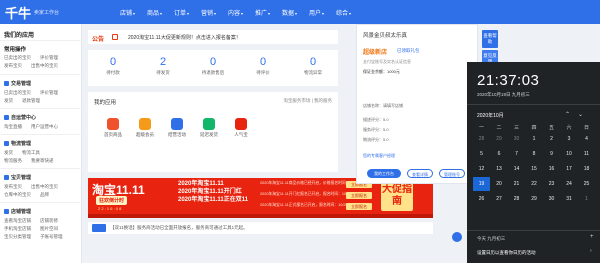 This screenshot has height=263, width=600. What do you see at coordinates (113, 128) in the screenshot?
I see `app-tile: 首页商品` at bounding box center [113, 128].